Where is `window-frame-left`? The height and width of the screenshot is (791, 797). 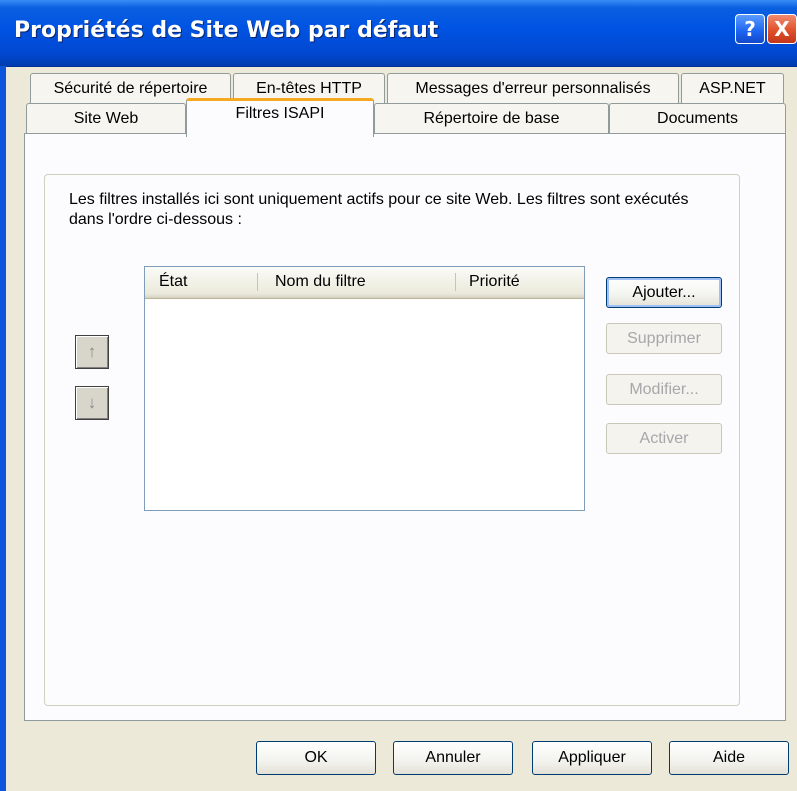
window-frame-left is located at coordinates (3, 428).